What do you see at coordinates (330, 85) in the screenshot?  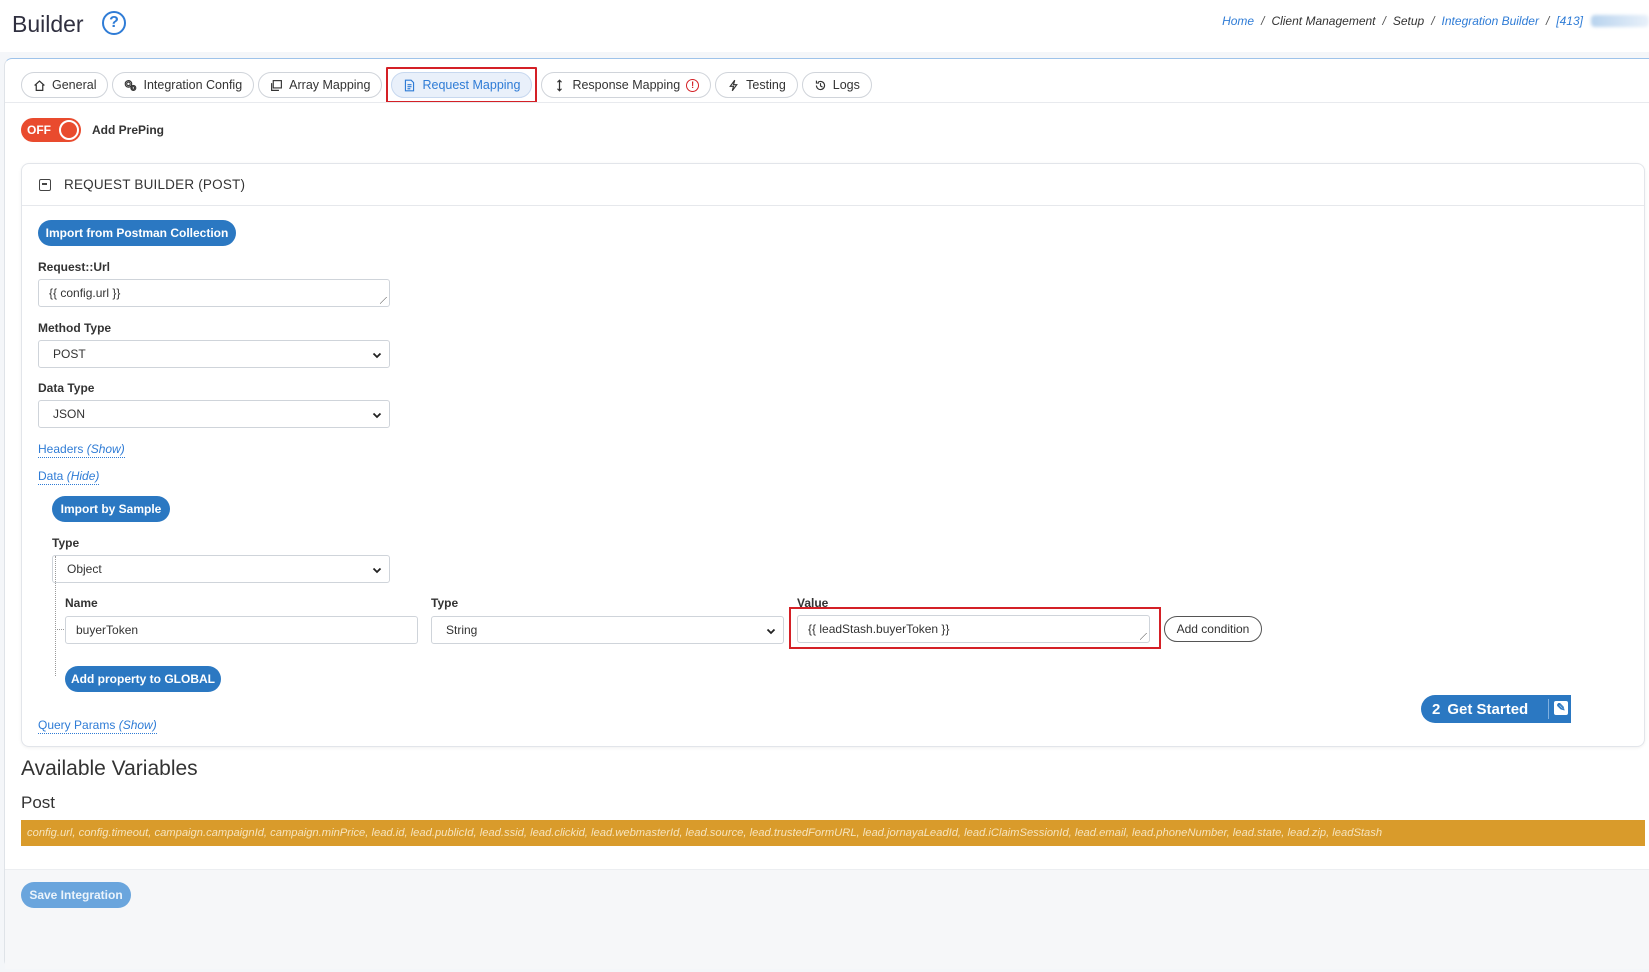 I see `tab-label: Array Mapping` at bounding box center [330, 85].